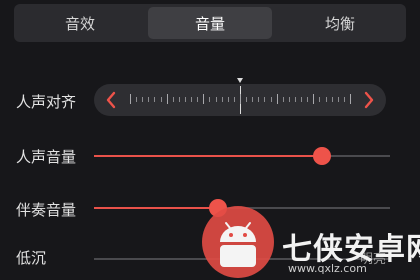 This screenshot has height=280, width=420. I want to click on slider-thumb, so click(321, 156).